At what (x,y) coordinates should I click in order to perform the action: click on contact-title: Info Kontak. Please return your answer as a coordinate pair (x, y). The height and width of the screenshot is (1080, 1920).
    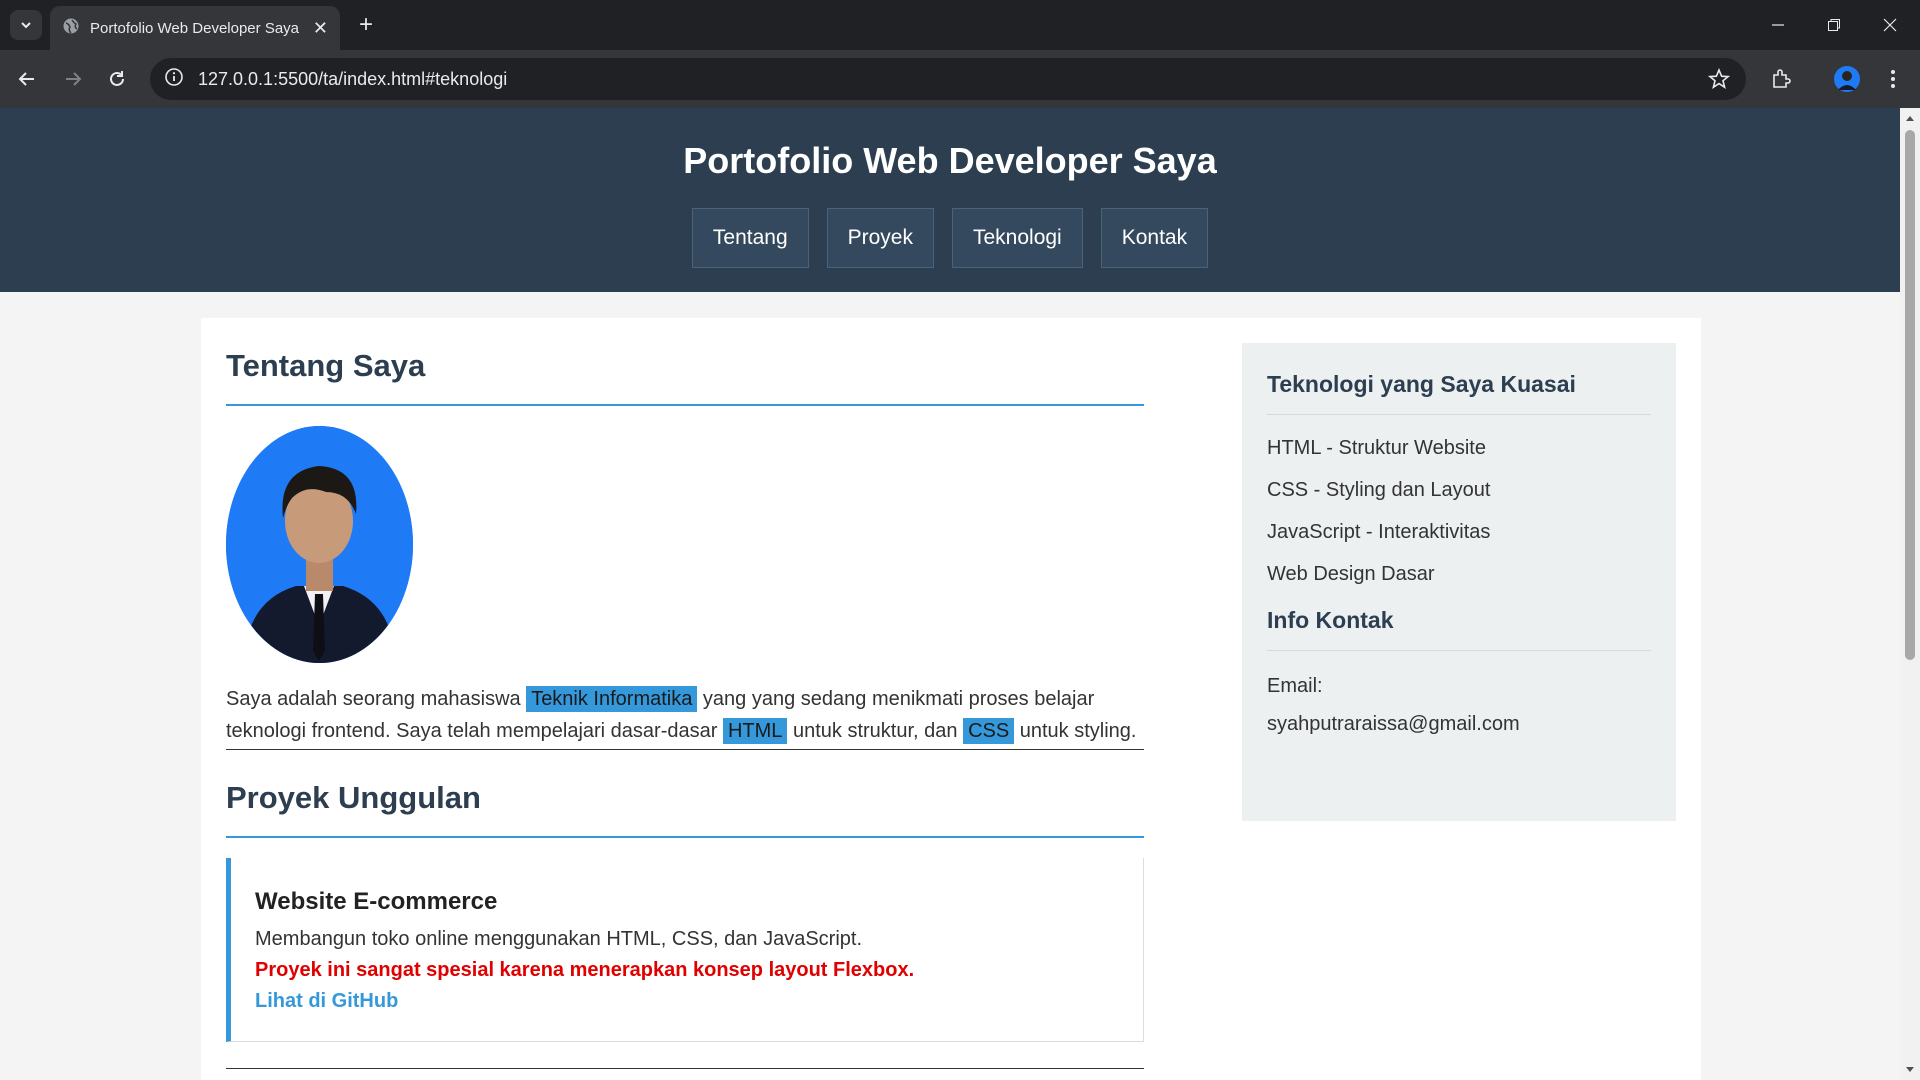
    Looking at the image, I should click on (1459, 629).